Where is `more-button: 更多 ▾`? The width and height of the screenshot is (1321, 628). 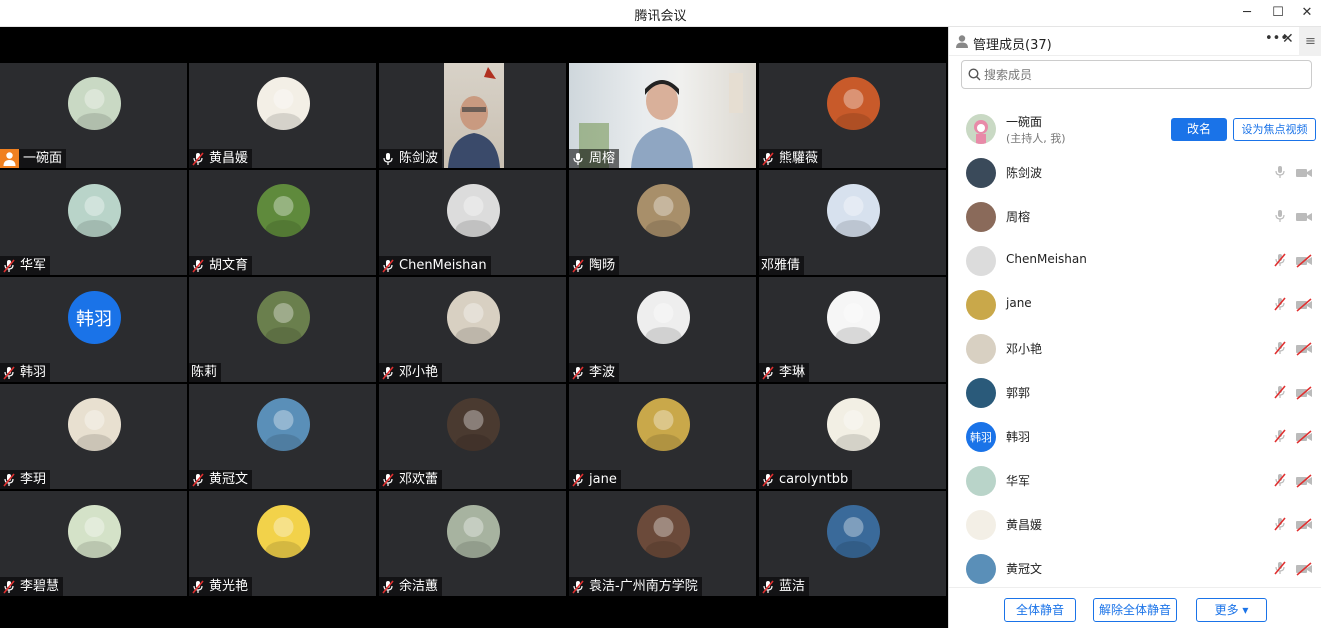 more-button: 更多 ▾ is located at coordinates (1231, 610).